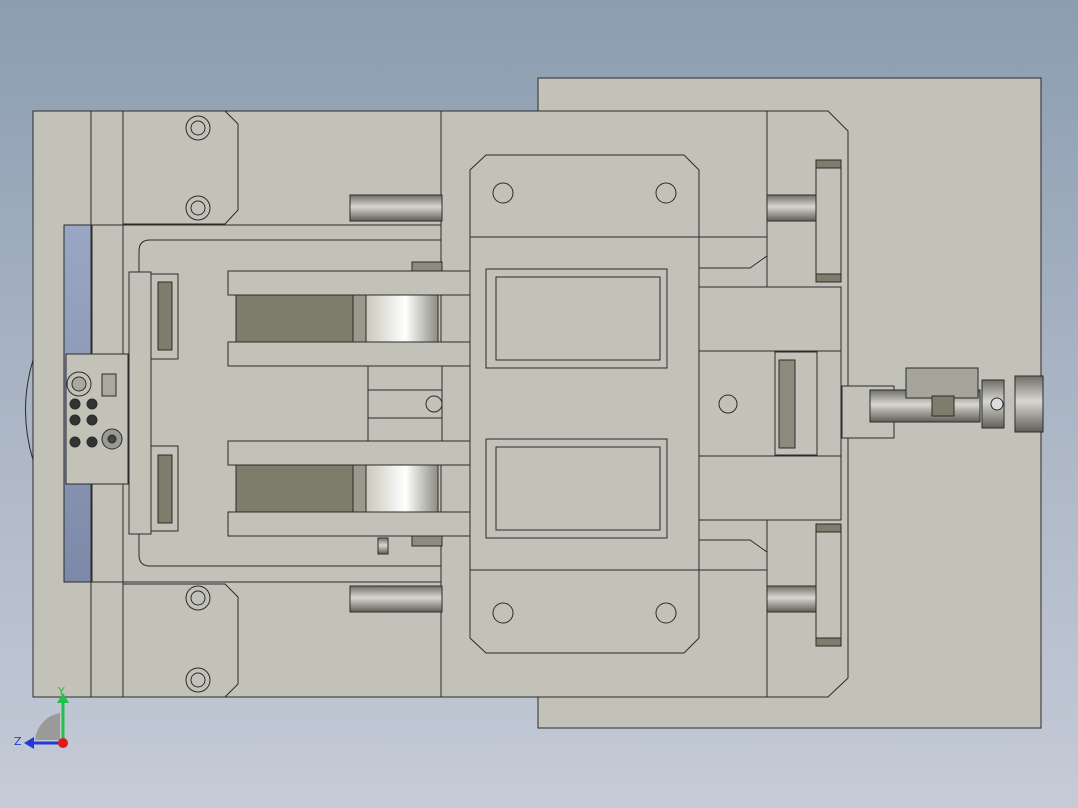 This screenshot has width=1078, height=808. What do you see at coordinates (349, 354) in the screenshot?
I see `clamp-arm-top-lower` at bounding box center [349, 354].